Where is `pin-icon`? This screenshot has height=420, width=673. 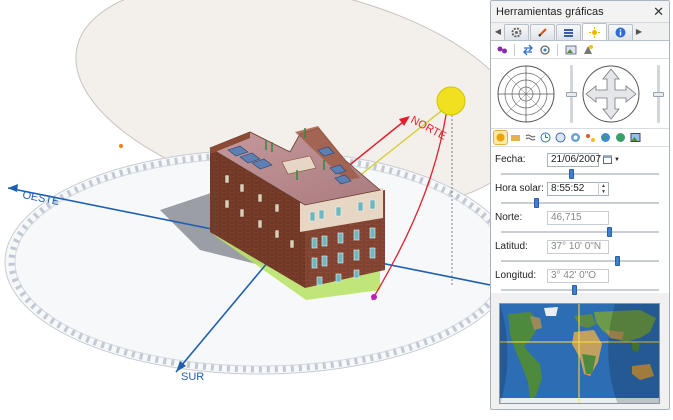
pin-icon is located at coordinates (590, 137).